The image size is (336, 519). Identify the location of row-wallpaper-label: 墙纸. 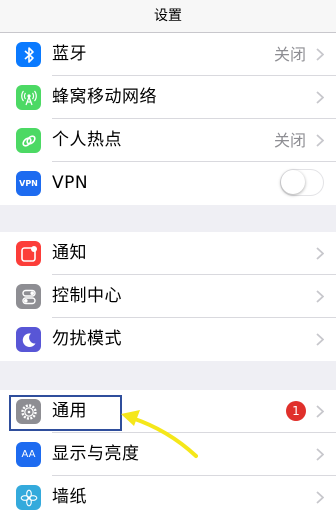
(69, 497).